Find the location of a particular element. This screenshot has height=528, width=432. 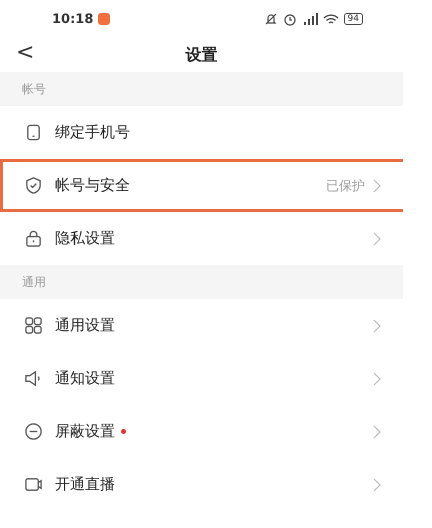

item-label: 开通直播 is located at coordinates (85, 484).